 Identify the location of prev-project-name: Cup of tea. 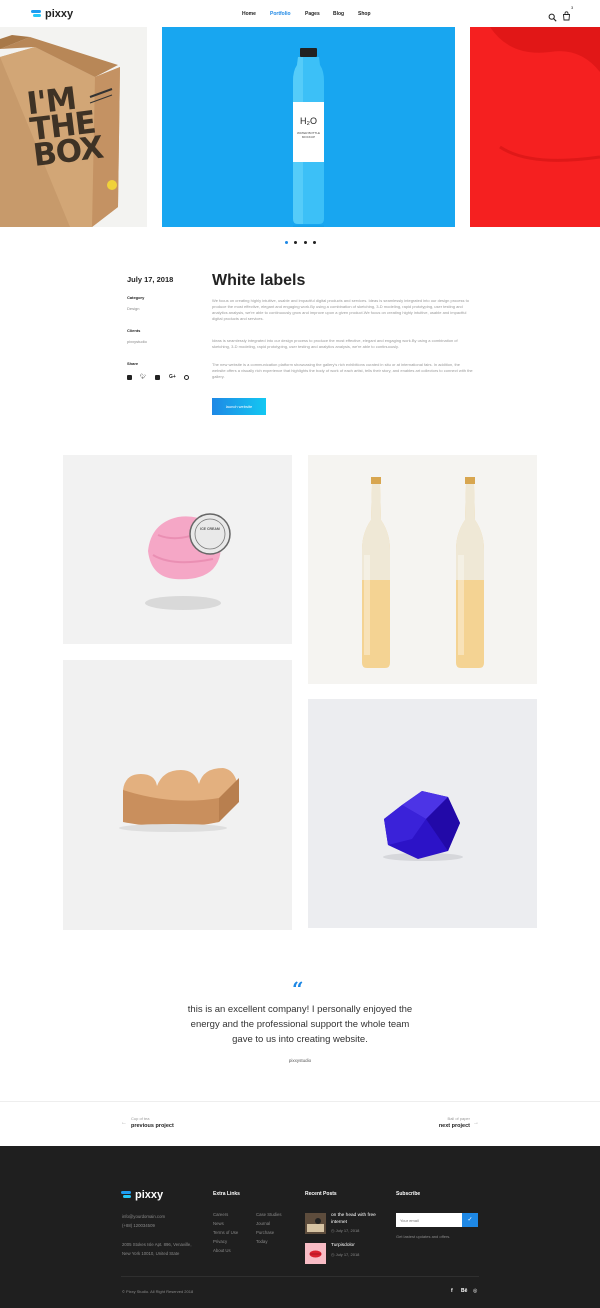
(140, 1118).